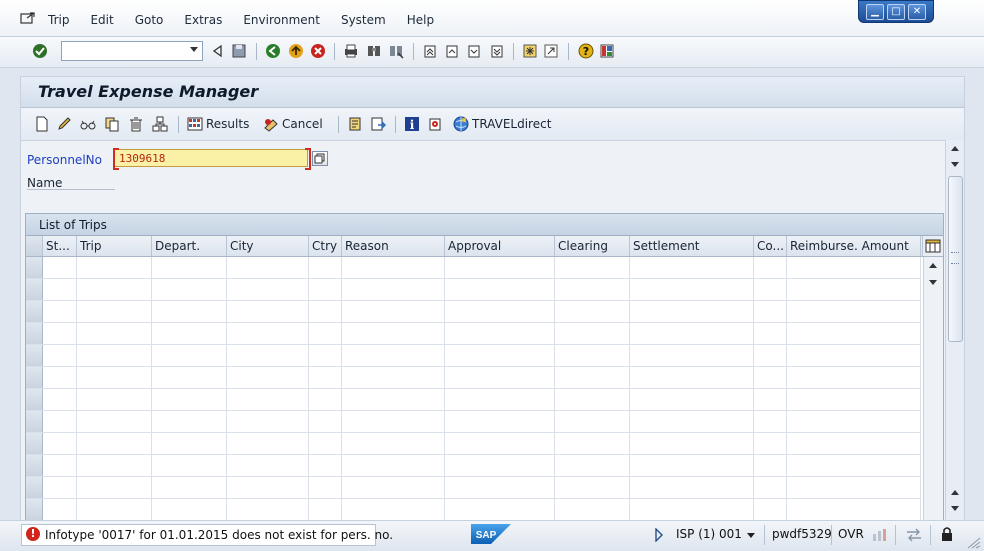 The image size is (984, 551). I want to click on screen-scroll-down-bottom-icon, so click(955, 508).